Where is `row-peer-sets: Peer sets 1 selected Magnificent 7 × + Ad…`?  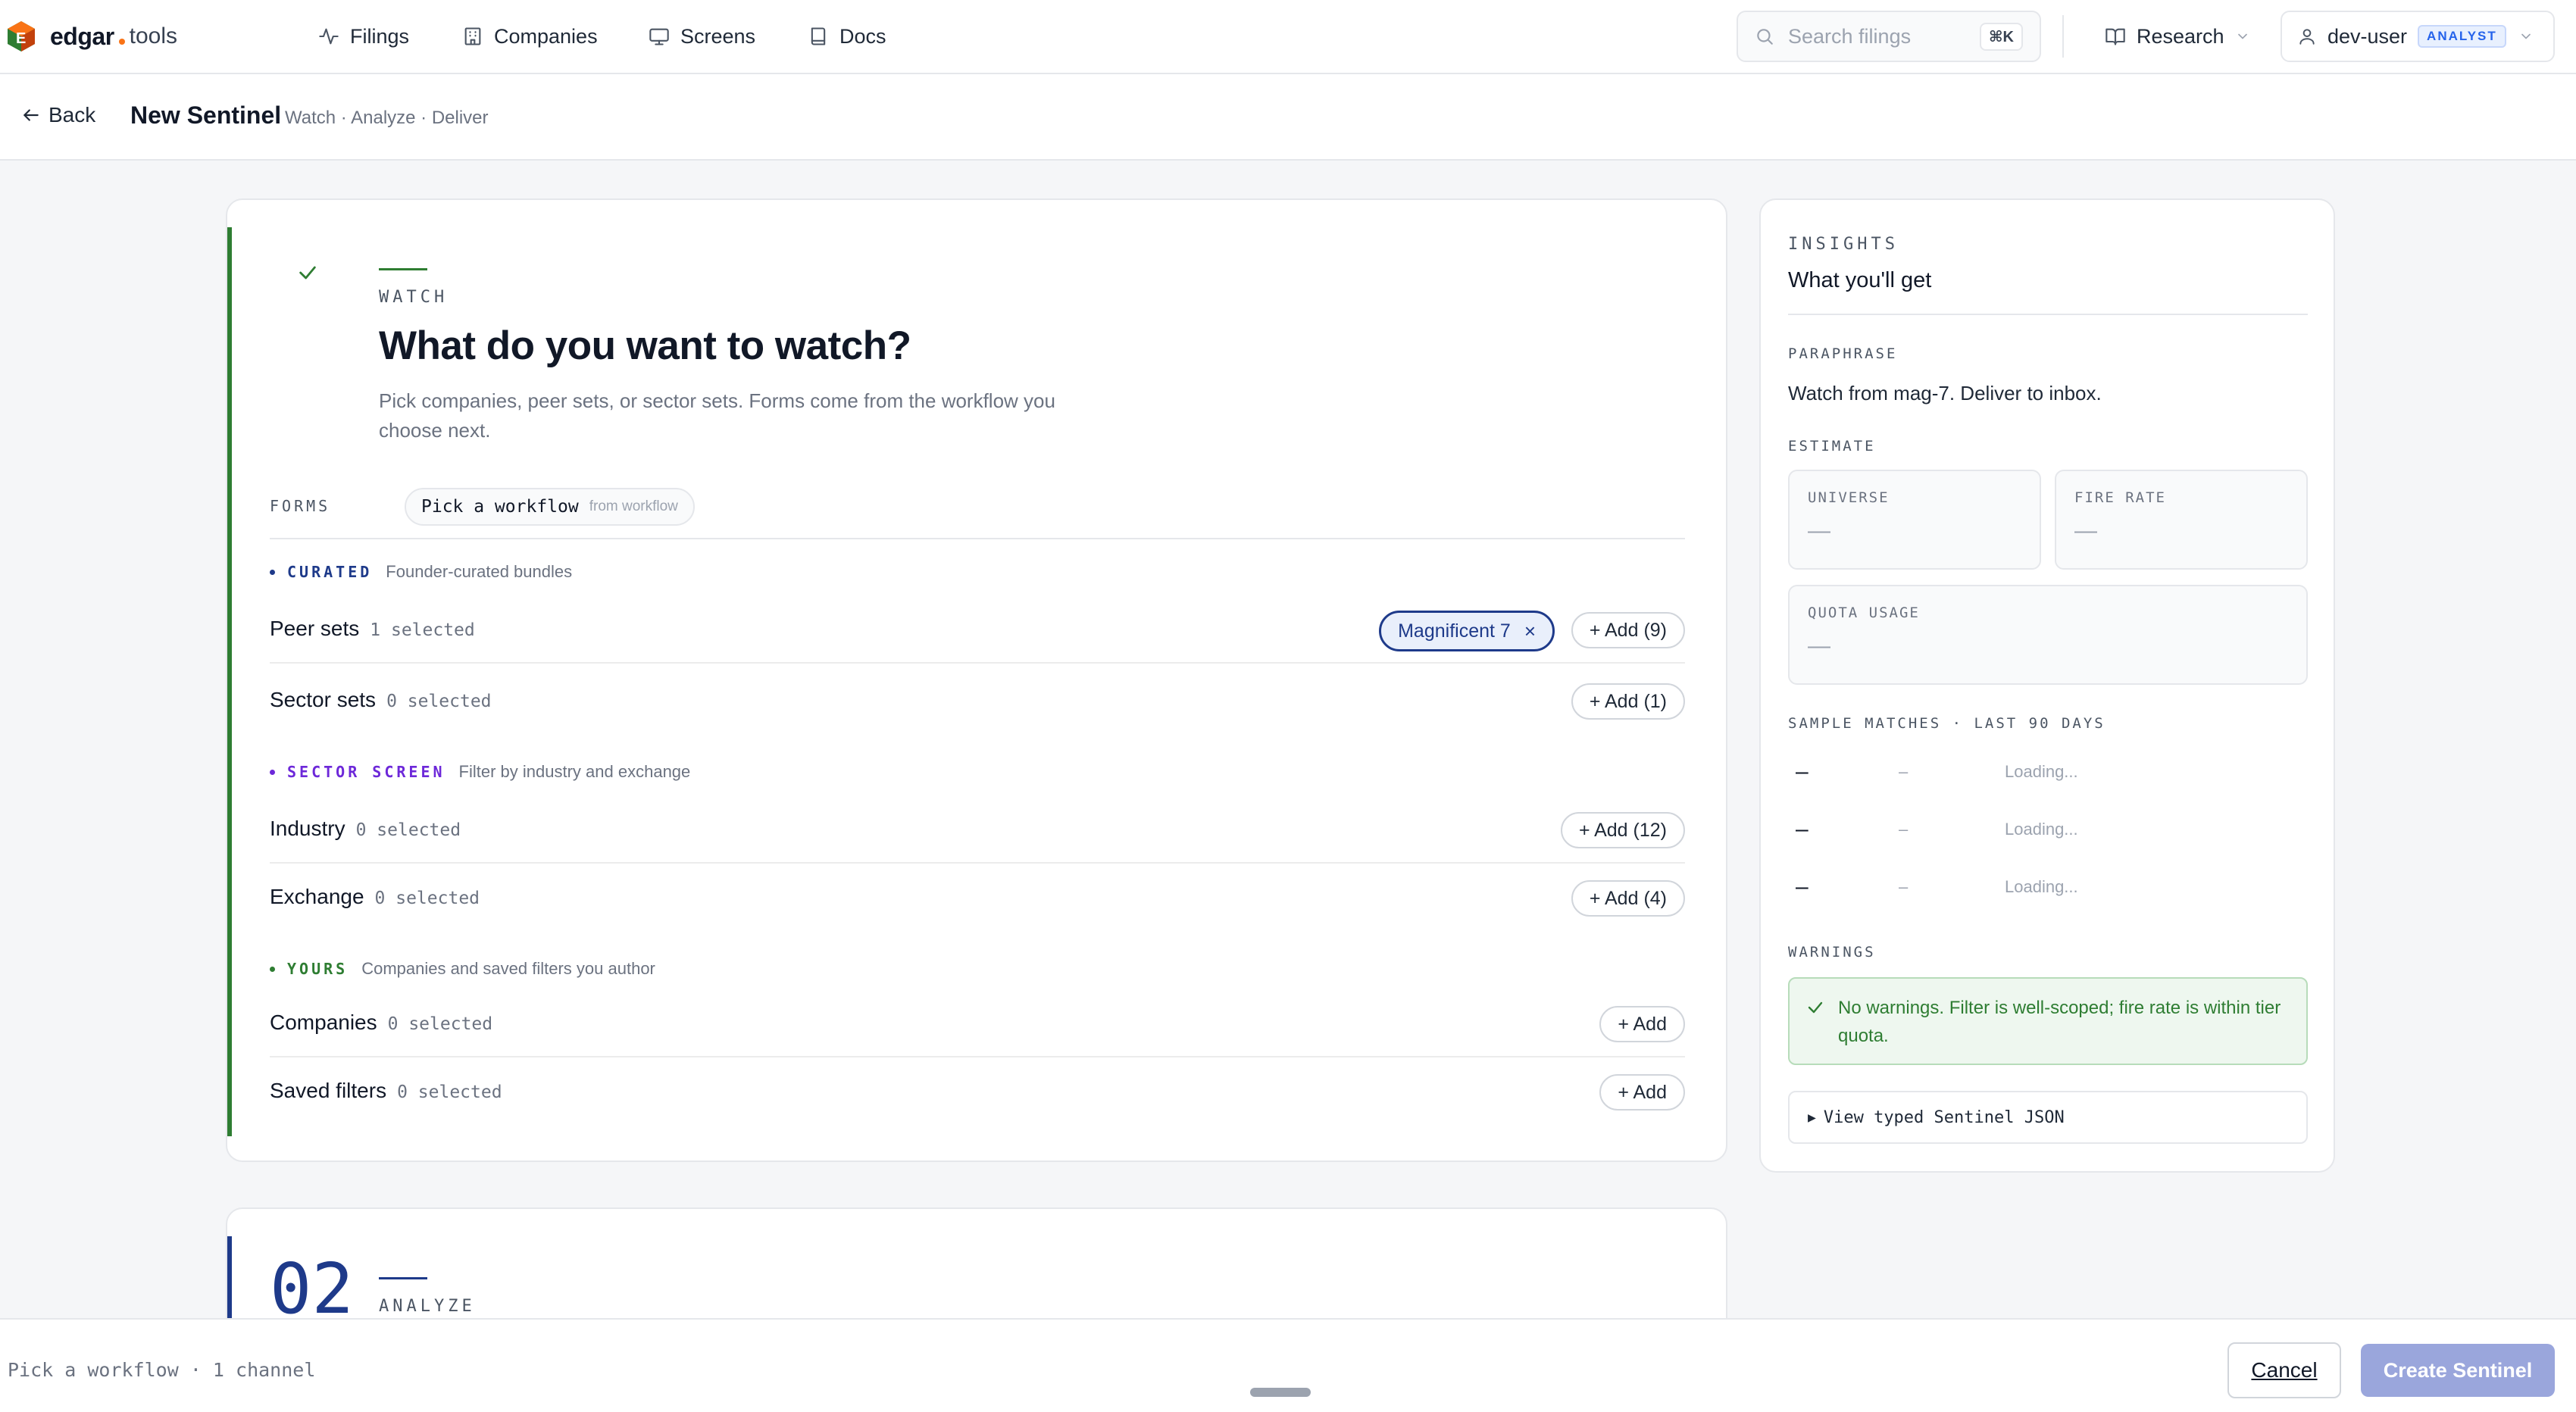 row-peer-sets: Peer sets 1 selected Magnificent 7 × + Ad… is located at coordinates (977, 629).